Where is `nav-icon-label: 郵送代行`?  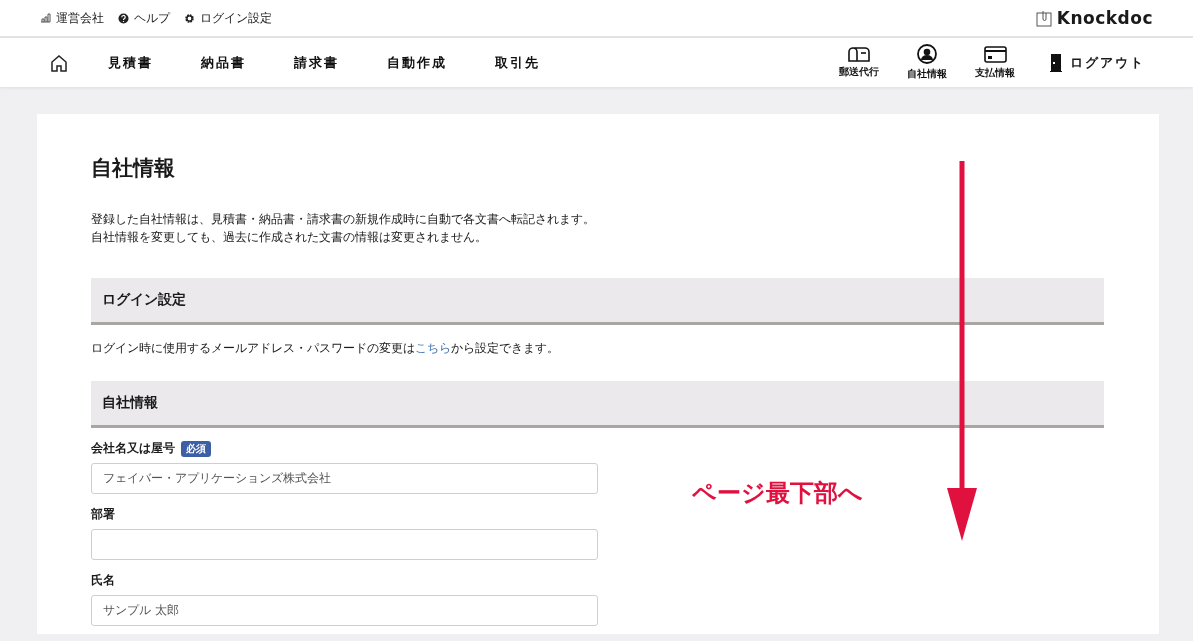 nav-icon-label: 郵送代行 is located at coordinates (859, 72).